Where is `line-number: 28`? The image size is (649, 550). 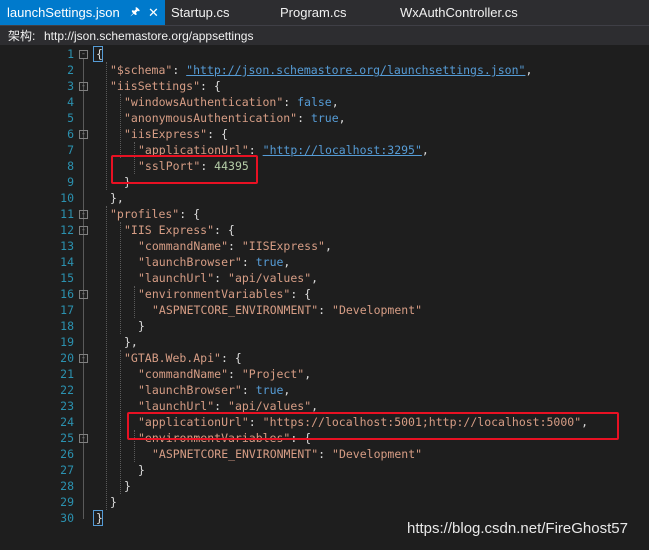 line-number: 28 is located at coordinates (67, 486).